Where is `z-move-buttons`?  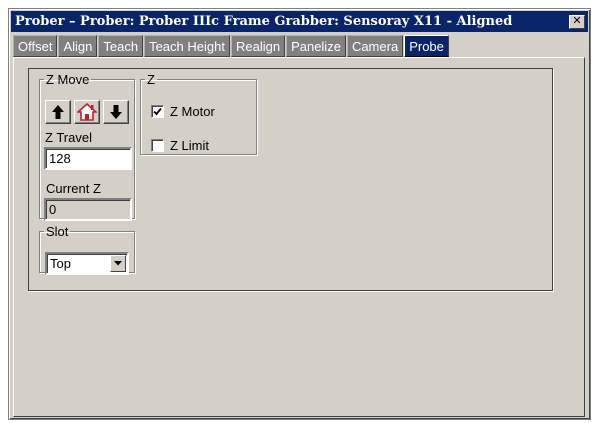
z-move-buttons is located at coordinates (87, 112).